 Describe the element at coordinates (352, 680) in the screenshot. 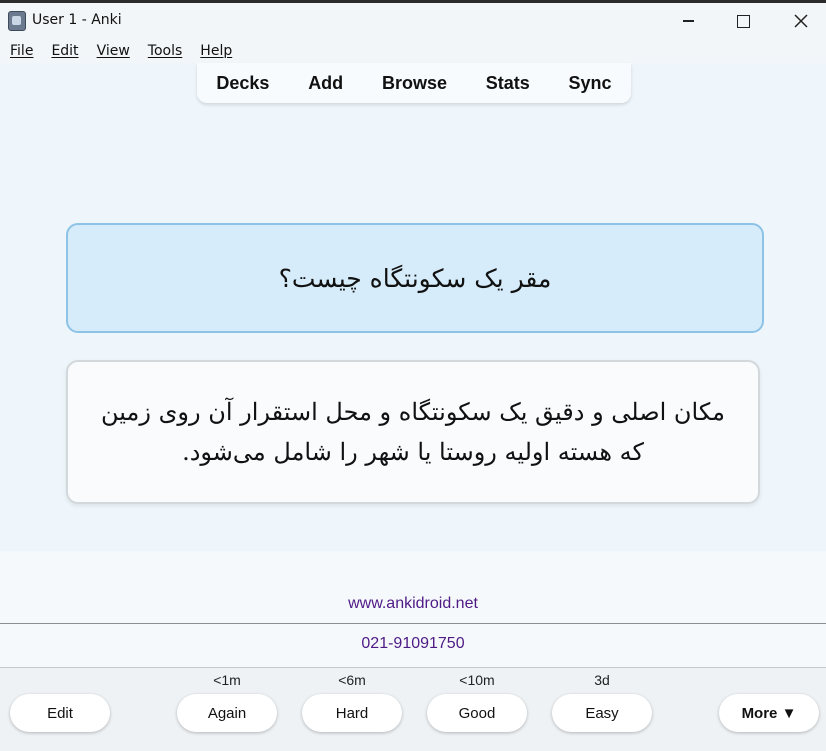

I see `hard-interval: <6m` at that location.